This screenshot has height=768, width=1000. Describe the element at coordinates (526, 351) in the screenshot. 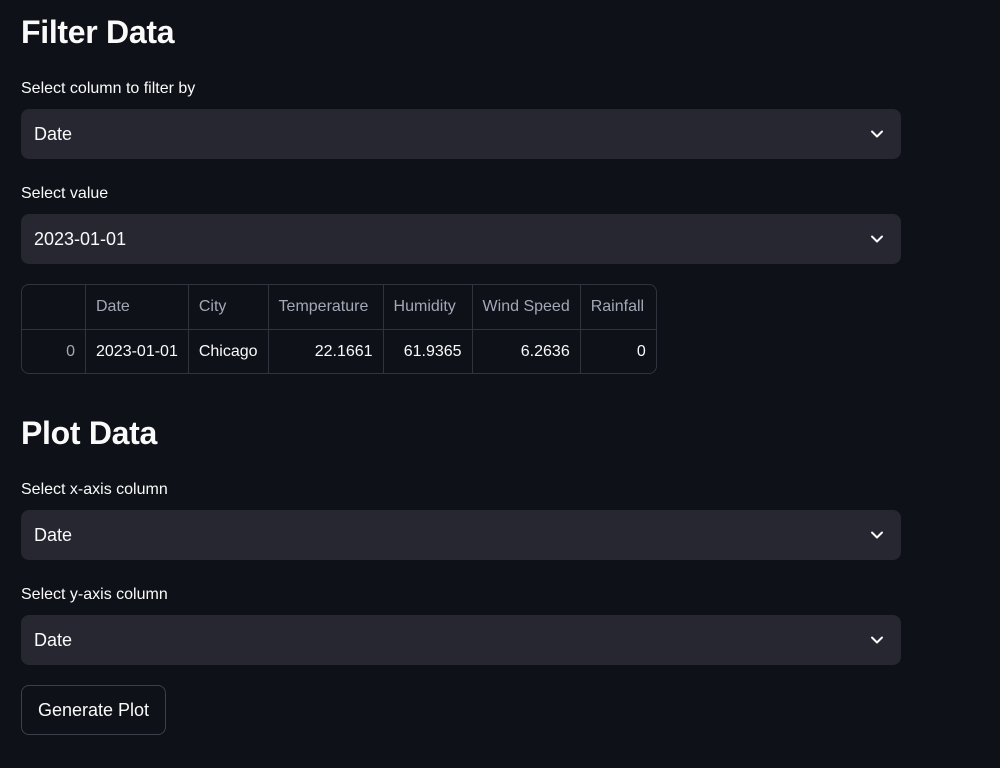

I see `table-cell-wind-speed: 6.2636` at that location.